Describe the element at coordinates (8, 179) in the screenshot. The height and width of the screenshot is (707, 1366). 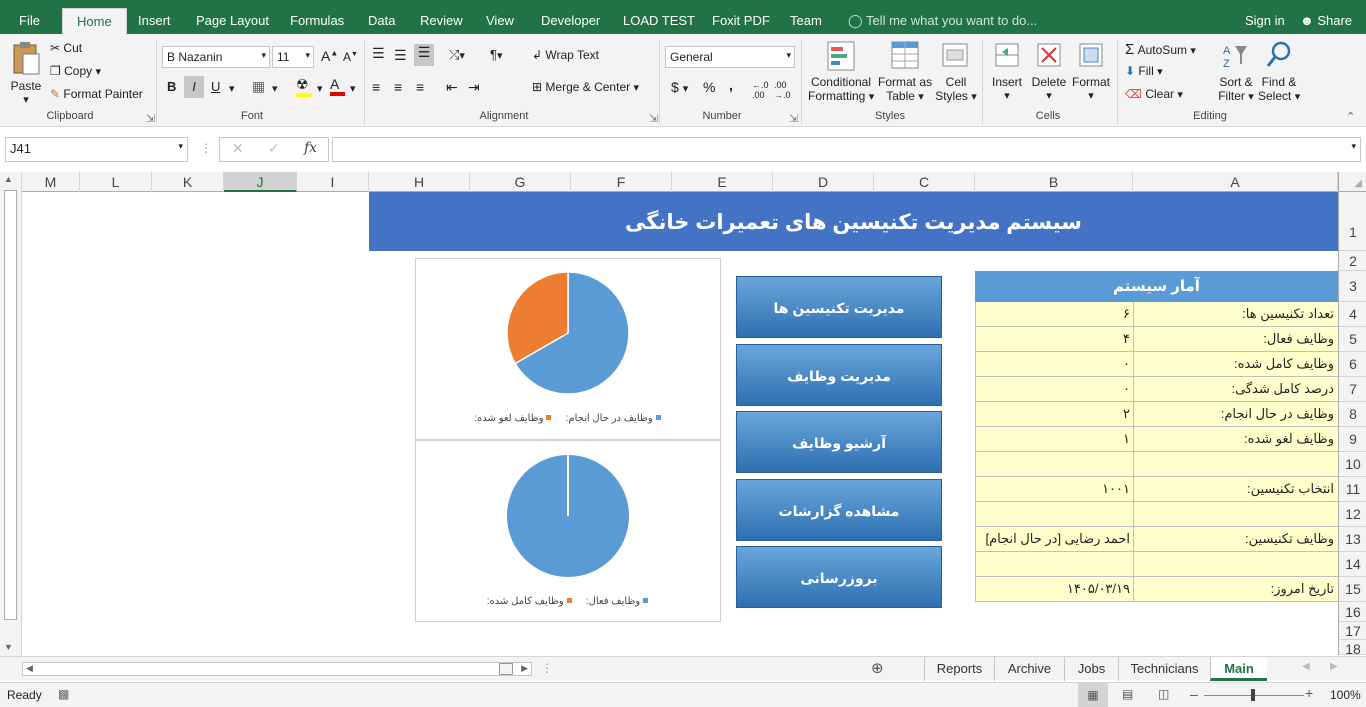
I see `scroll-up-icon: ▲` at that location.